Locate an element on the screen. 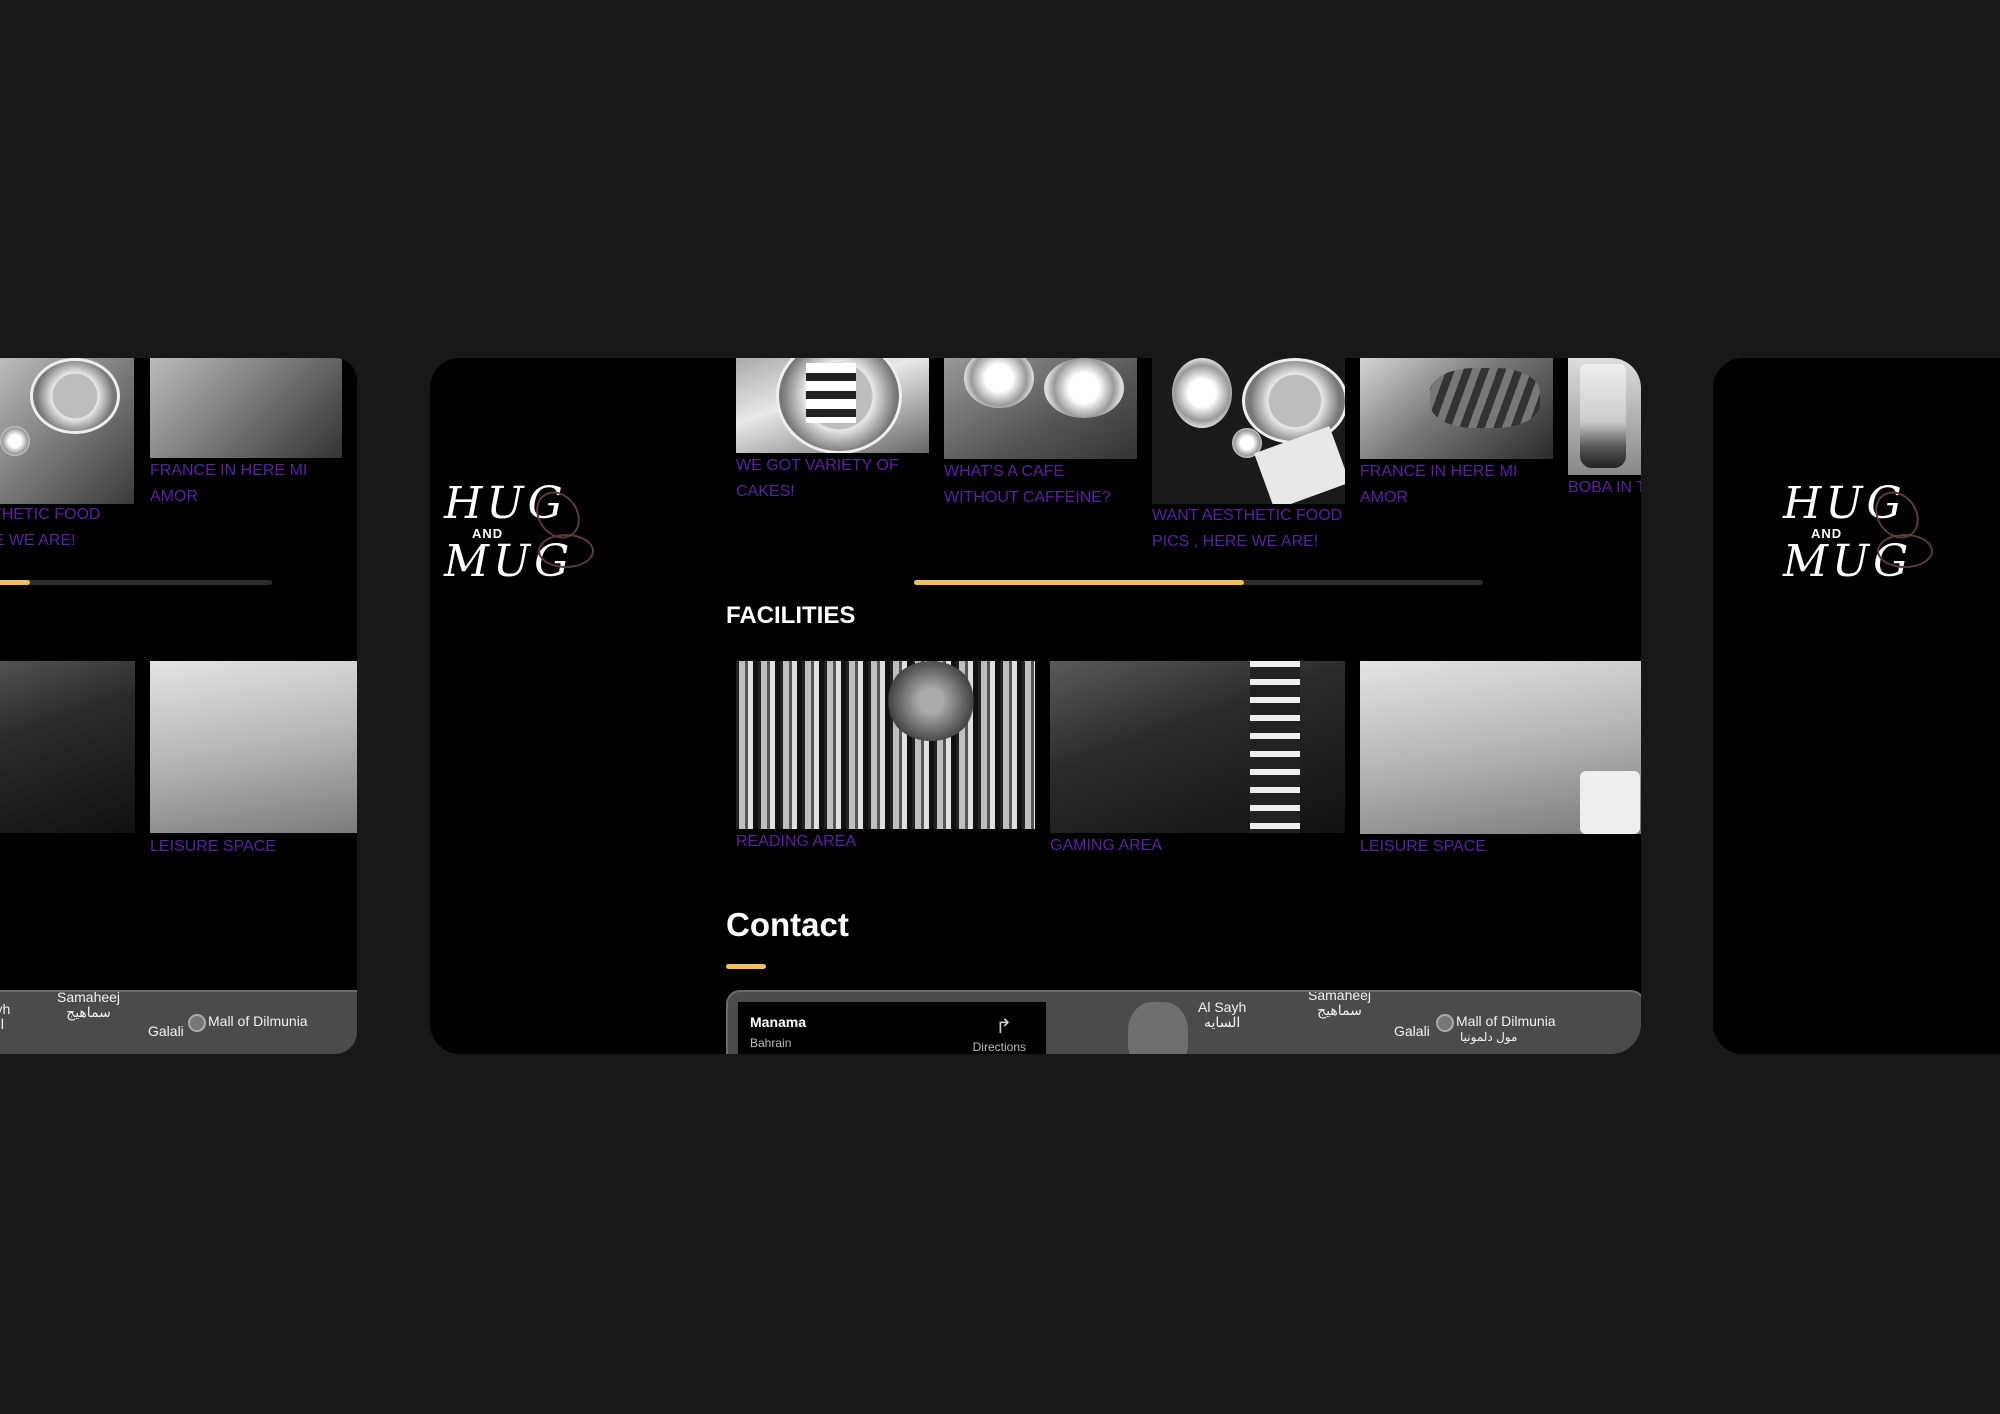  facility-caption: READING AREA is located at coordinates (796, 841).